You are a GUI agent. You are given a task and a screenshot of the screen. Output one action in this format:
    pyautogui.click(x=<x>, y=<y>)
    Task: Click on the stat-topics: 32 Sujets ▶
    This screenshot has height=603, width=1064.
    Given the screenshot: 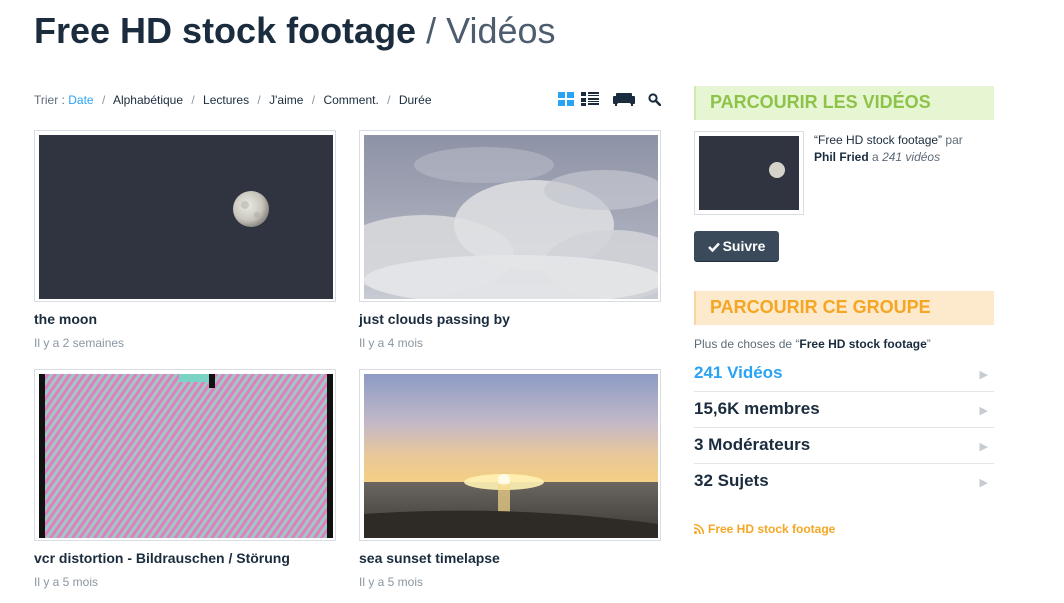 What is the action you would take?
    pyautogui.click(x=844, y=481)
    